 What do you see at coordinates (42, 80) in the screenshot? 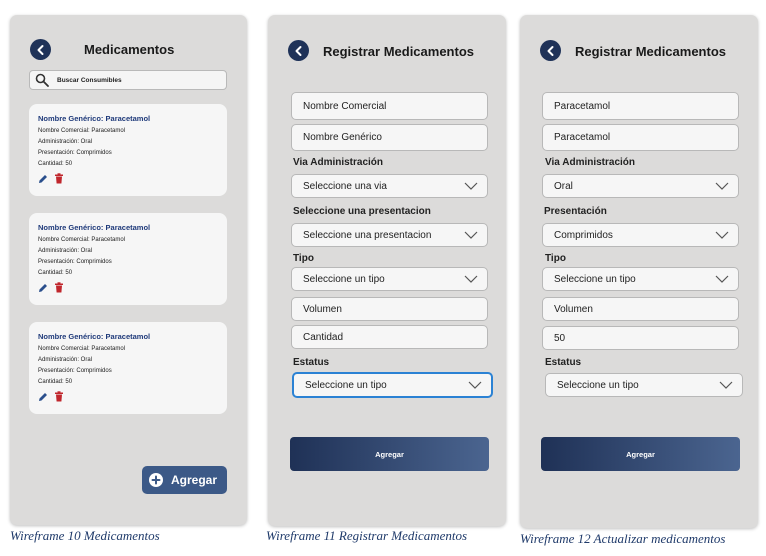
I see `search-icon` at bounding box center [42, 80].